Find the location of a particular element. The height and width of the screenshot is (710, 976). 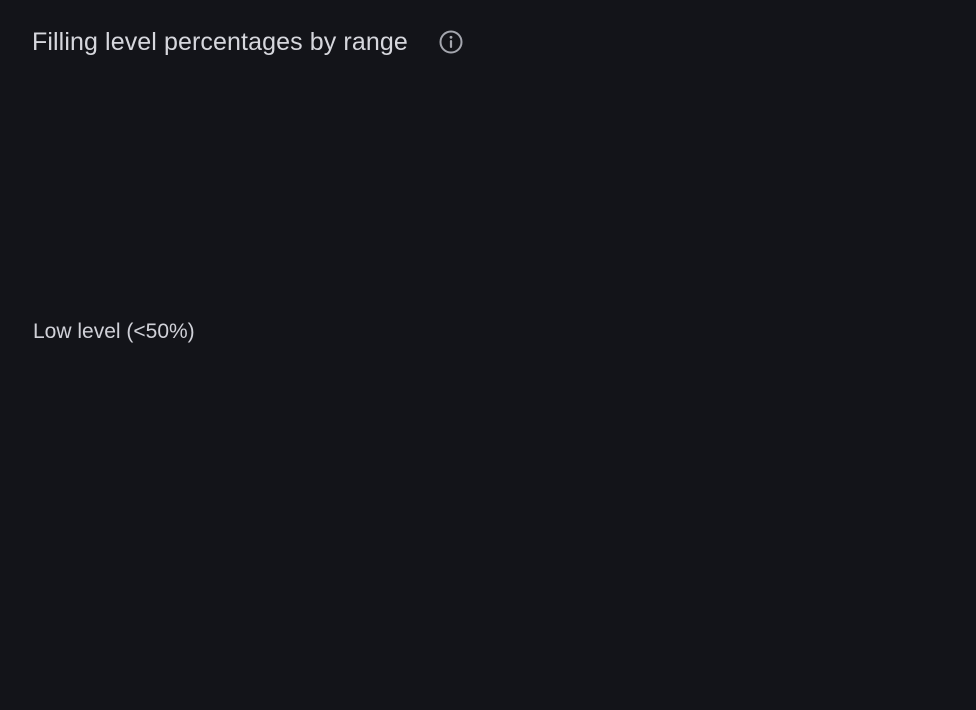

info-icon is located at coordinates (451, 42).